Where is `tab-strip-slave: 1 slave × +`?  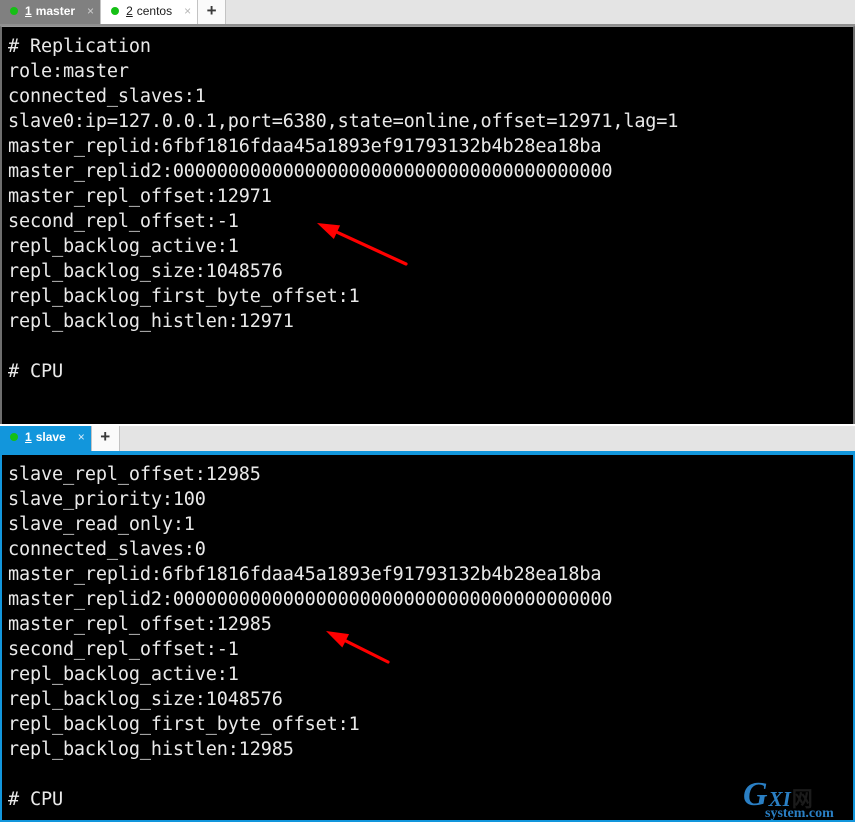
tab-strip-slave: 1 slave × + is located at coordinates (427, 440).